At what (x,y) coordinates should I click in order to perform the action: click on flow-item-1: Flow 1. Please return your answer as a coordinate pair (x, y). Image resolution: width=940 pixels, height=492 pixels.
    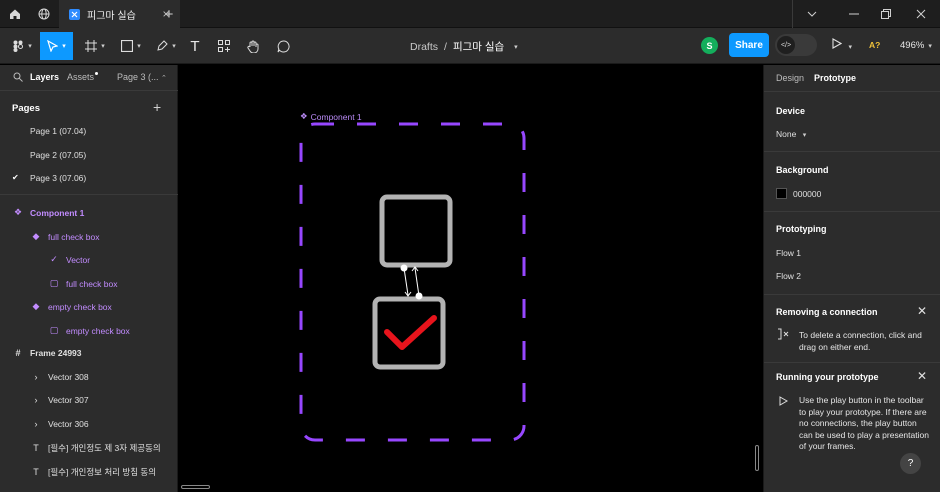
    Looking at the image, I should click on (788, 253).